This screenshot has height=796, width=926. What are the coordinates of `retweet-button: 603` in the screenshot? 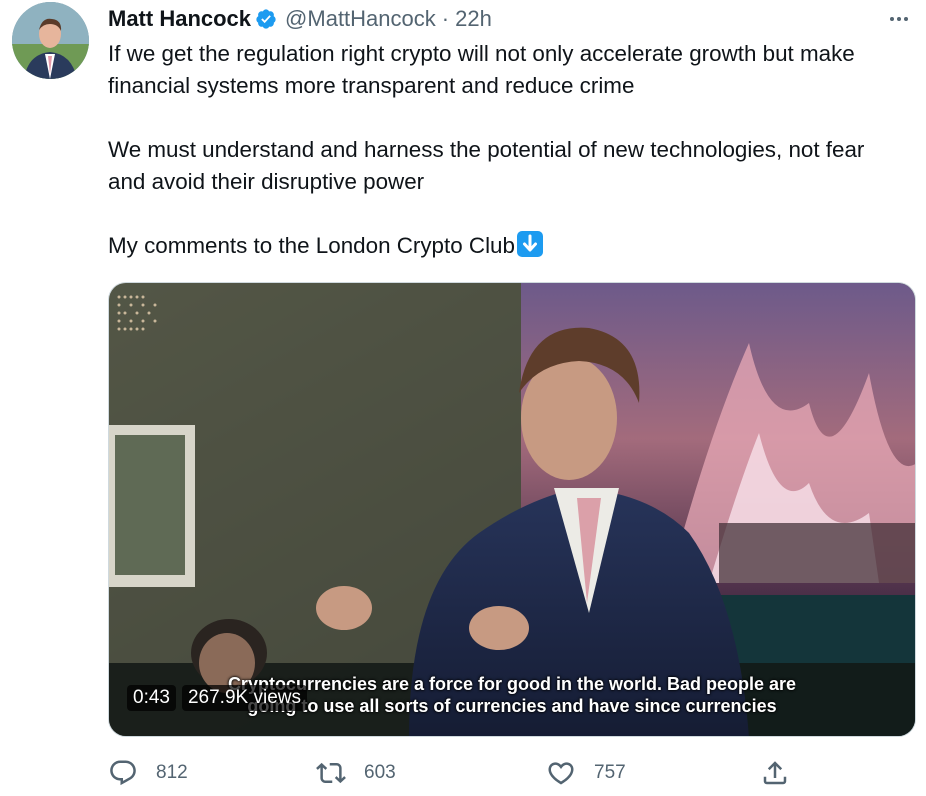 It's located at (356, 773).